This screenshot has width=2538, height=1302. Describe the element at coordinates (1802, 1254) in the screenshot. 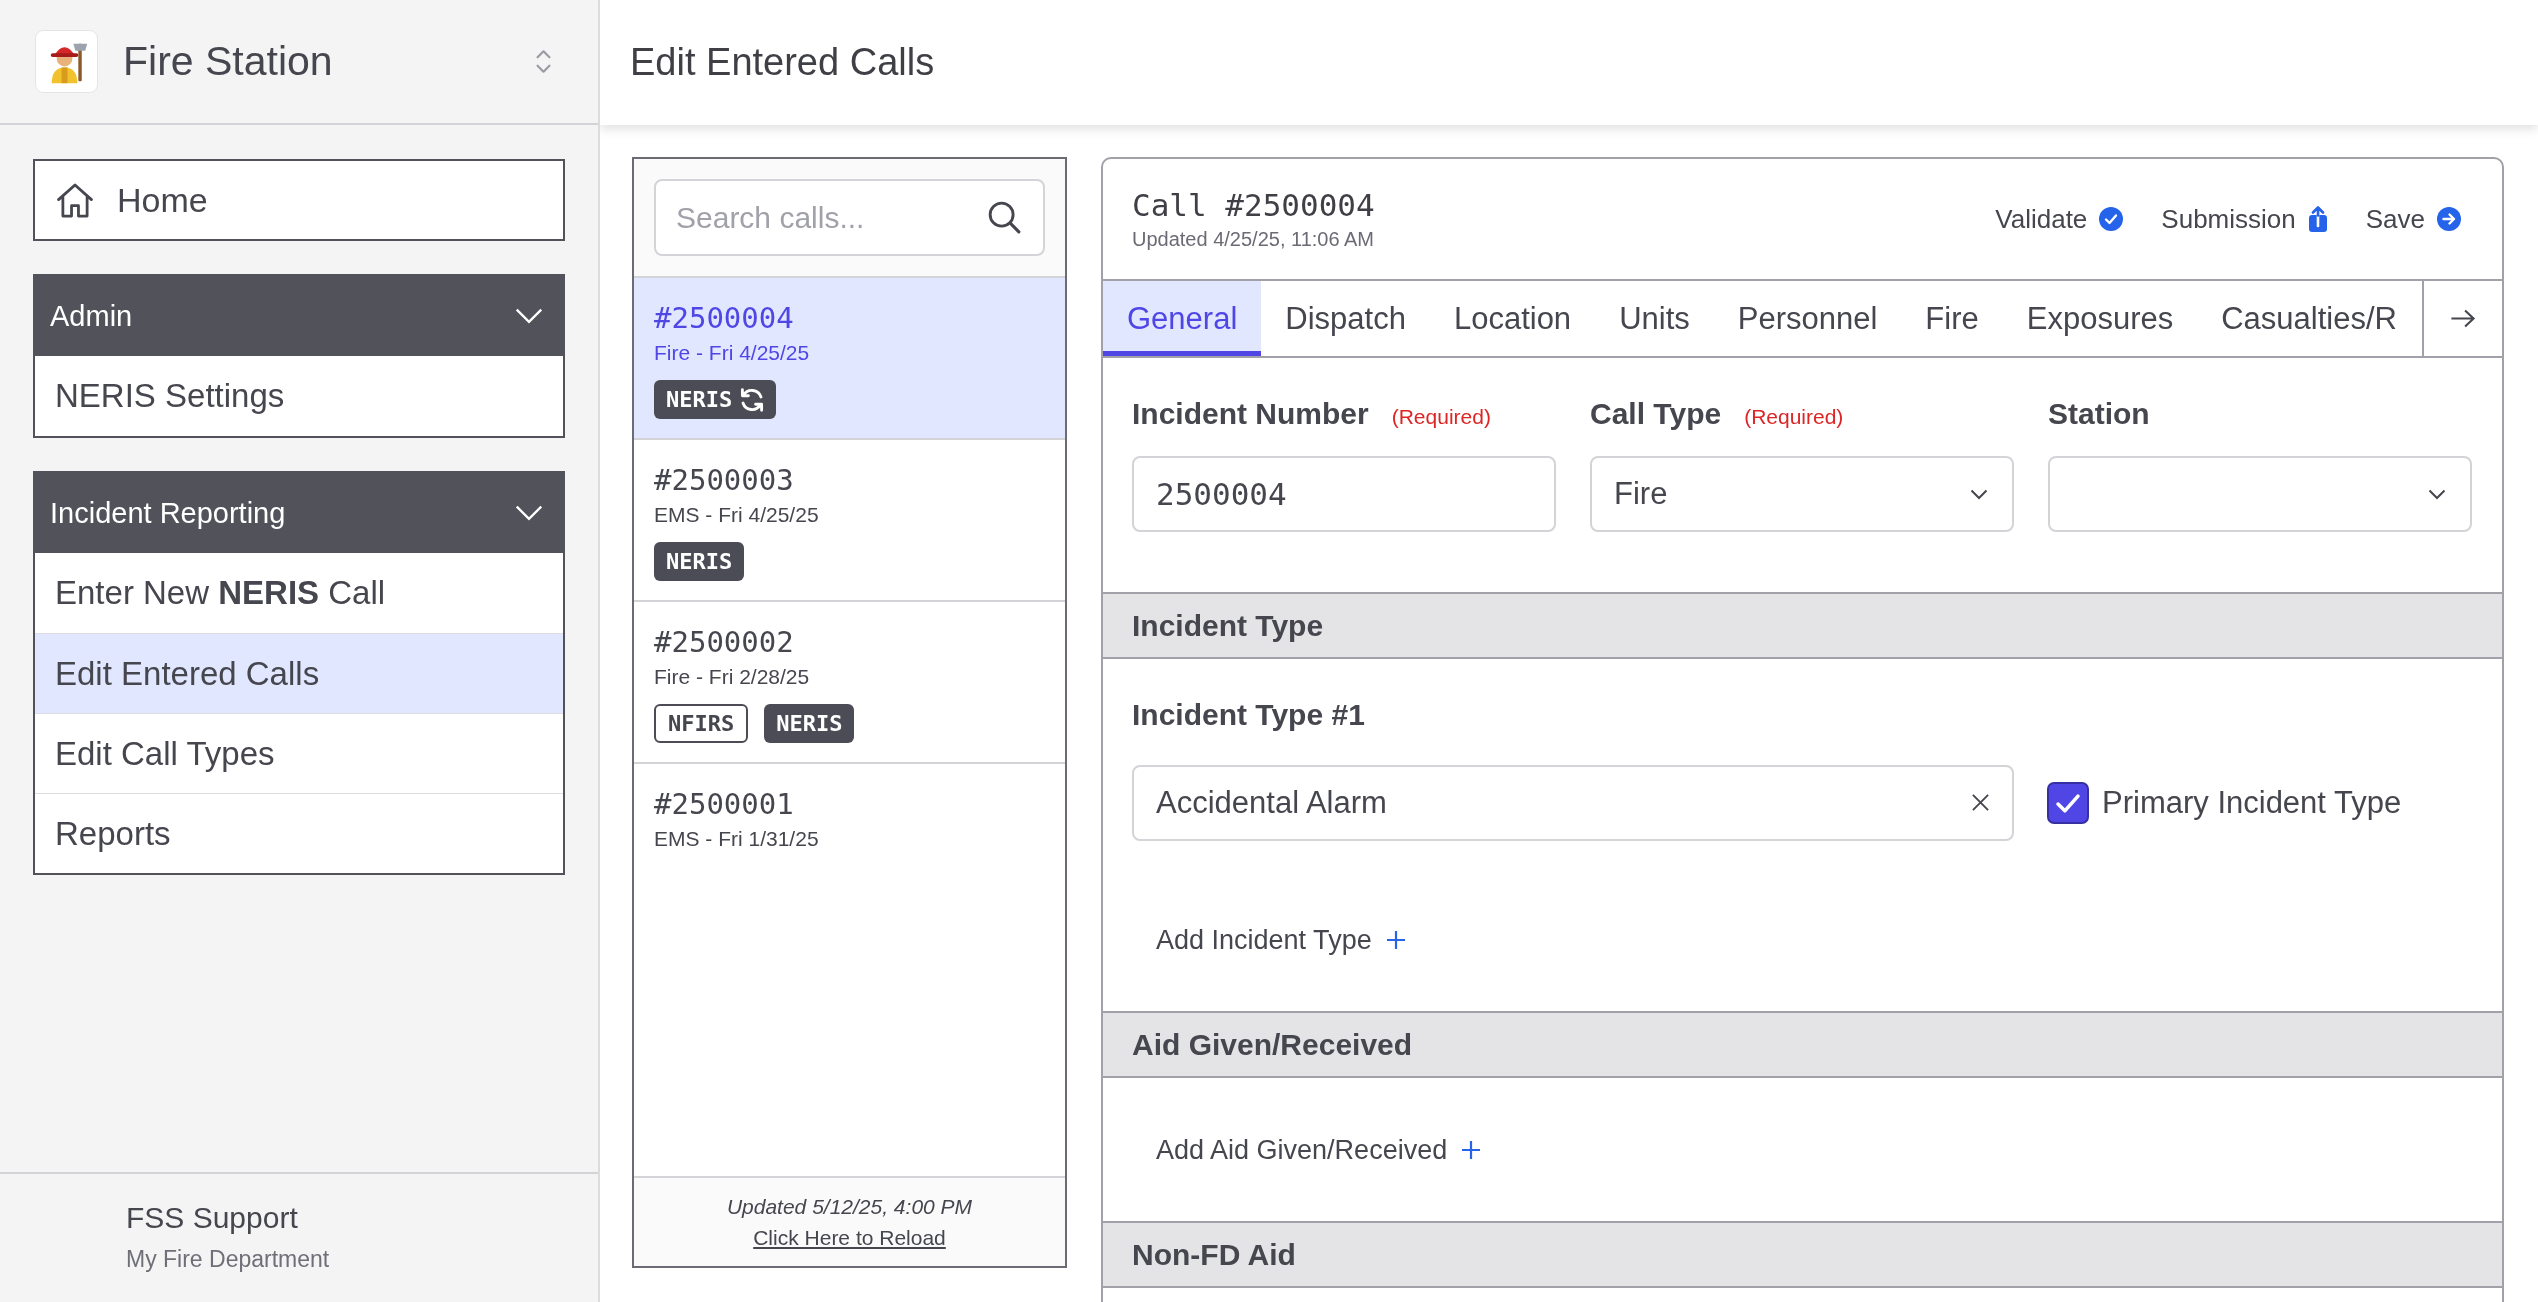

I see `section-header: Non-FD Aid` at that location.